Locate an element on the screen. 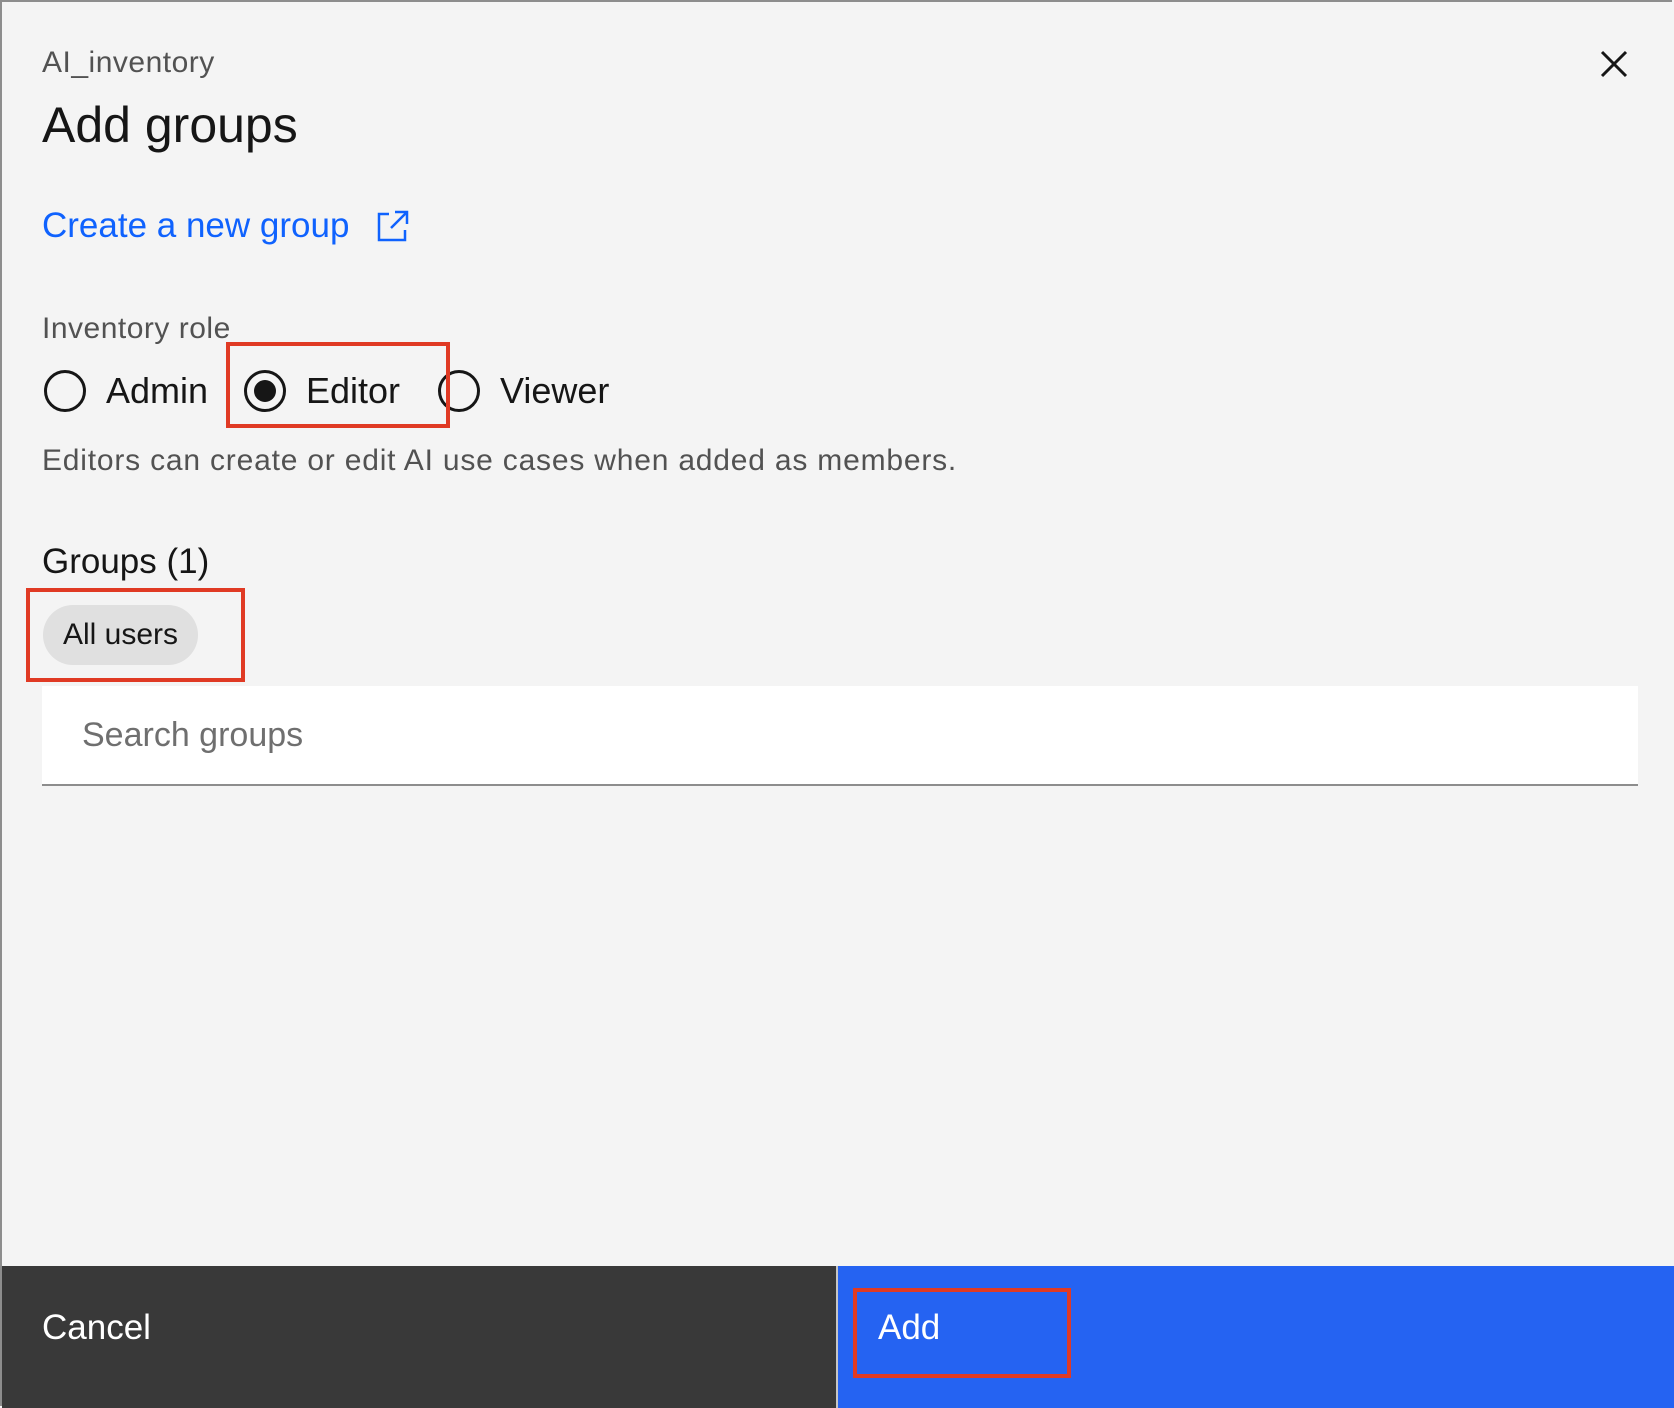  radio-admin: Admin is located at coordinates (126, 391).